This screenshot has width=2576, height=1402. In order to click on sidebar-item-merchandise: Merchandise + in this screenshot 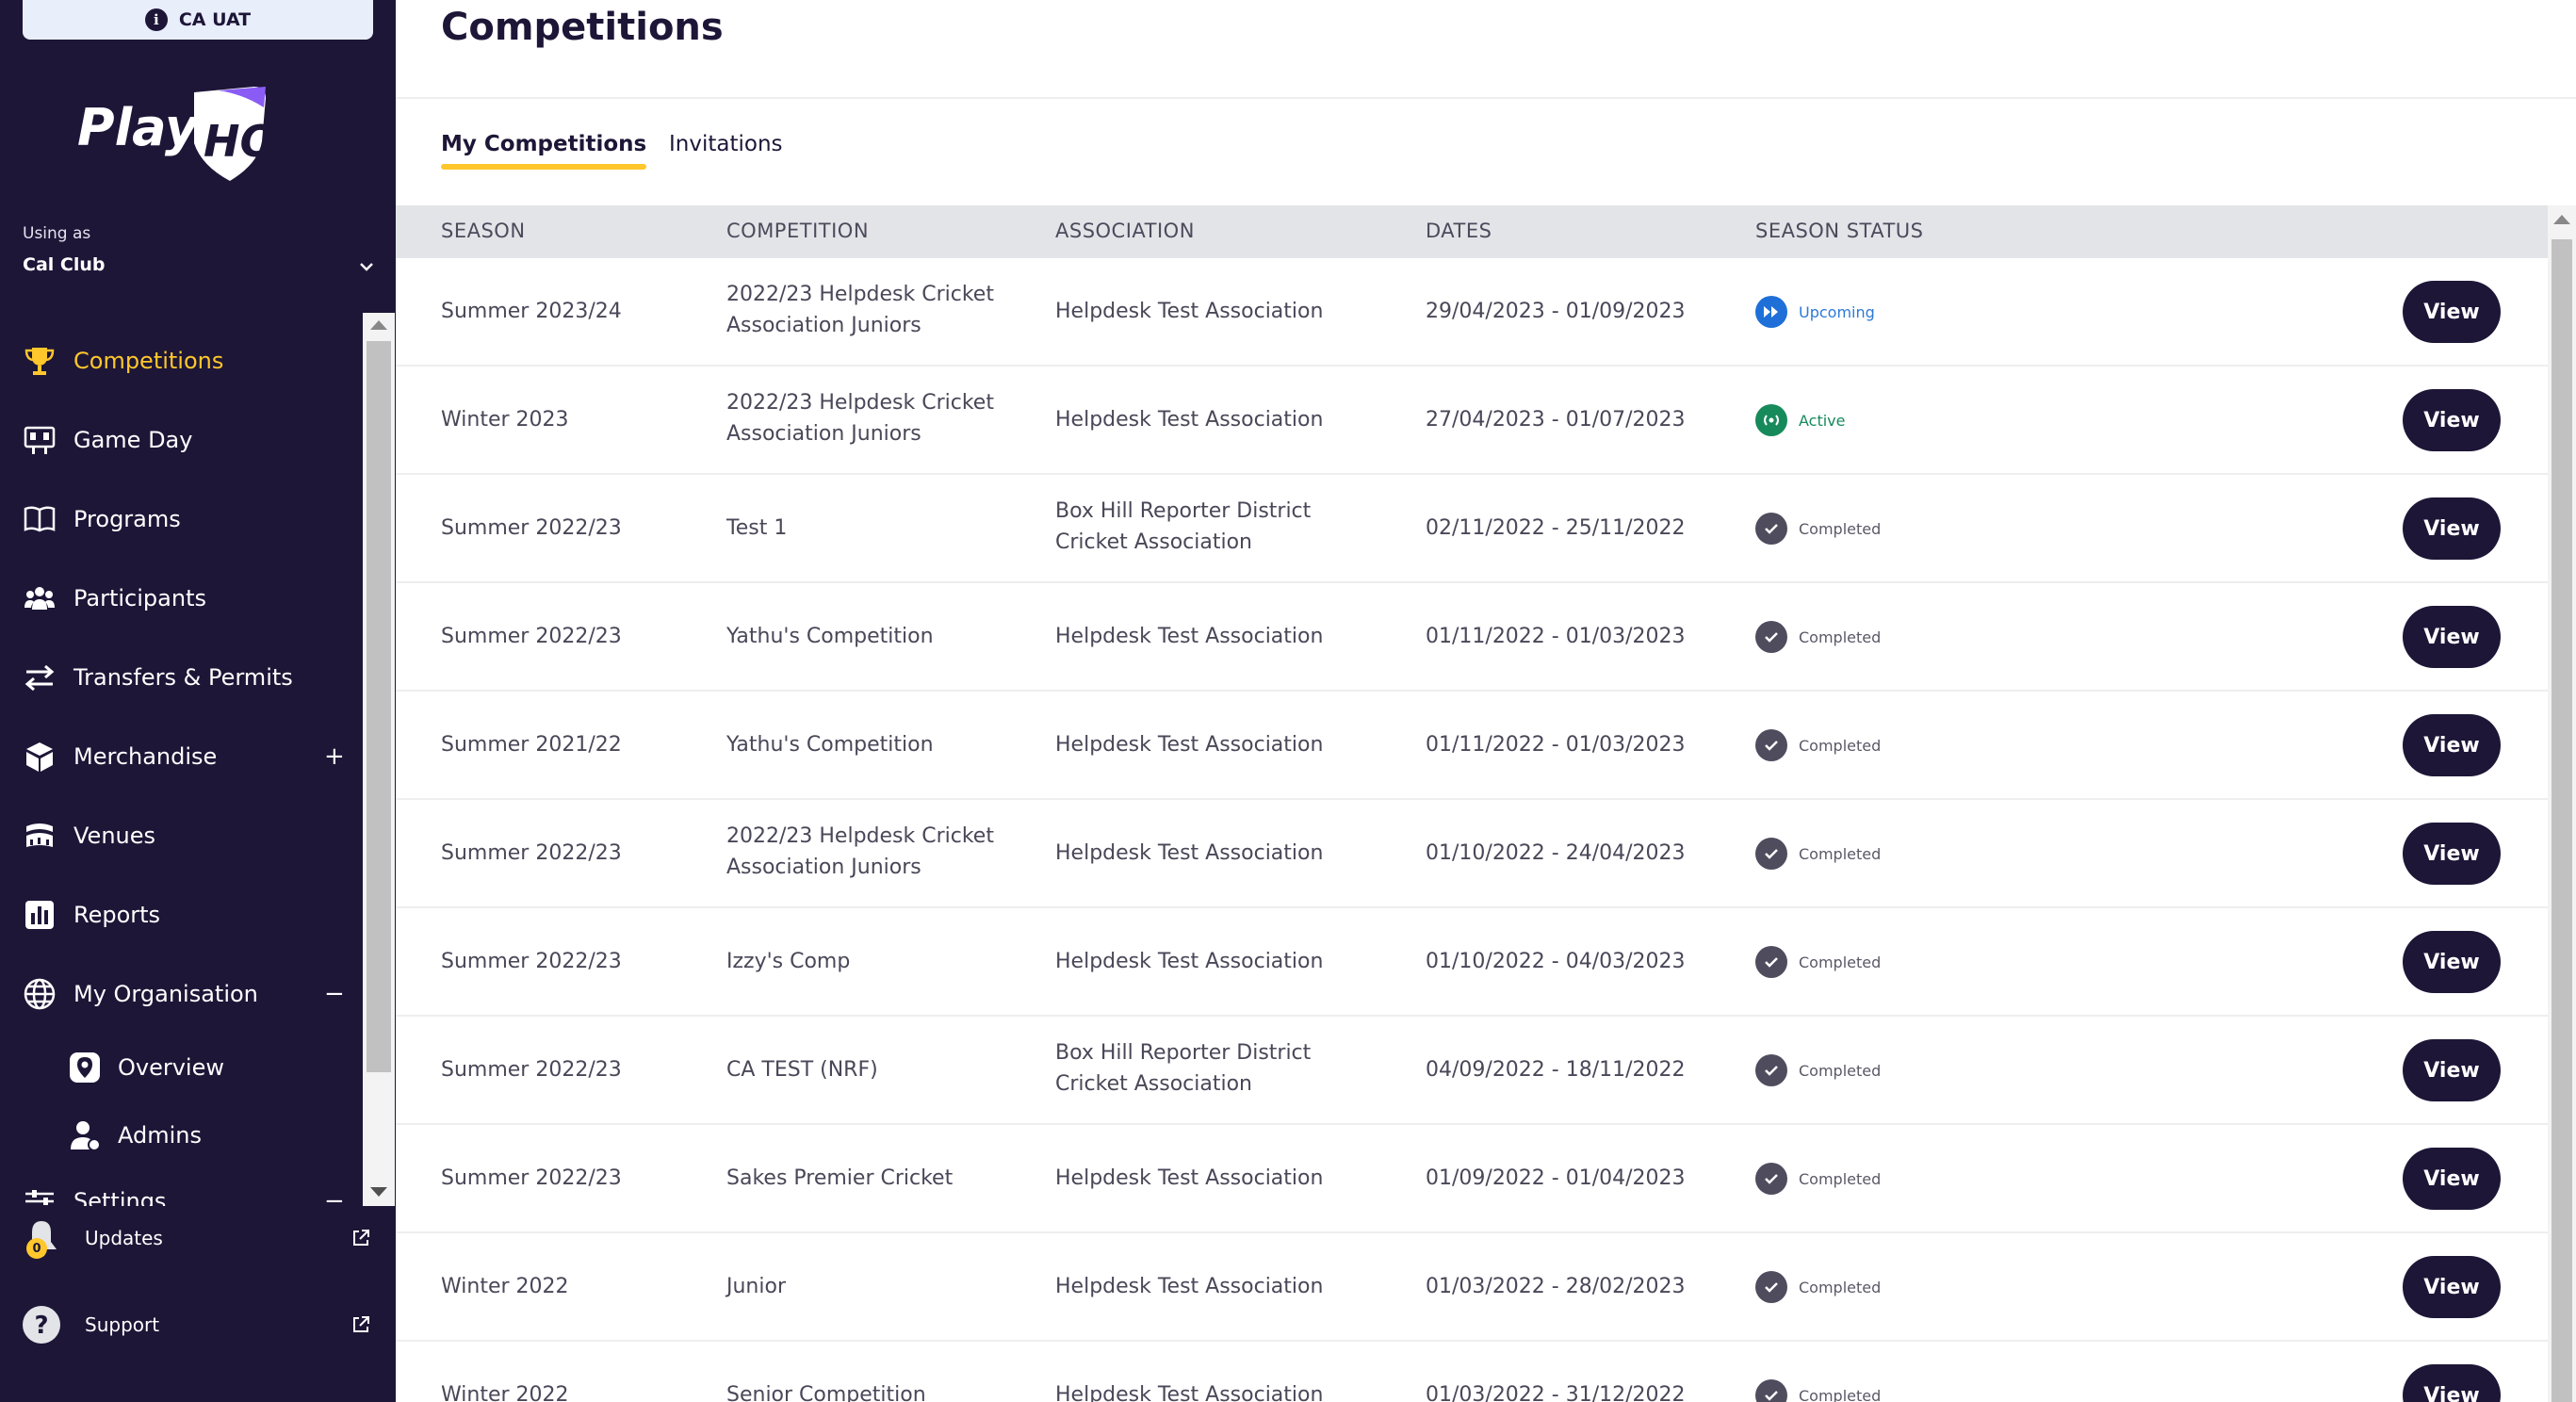, I will do `click(181, 757)`.